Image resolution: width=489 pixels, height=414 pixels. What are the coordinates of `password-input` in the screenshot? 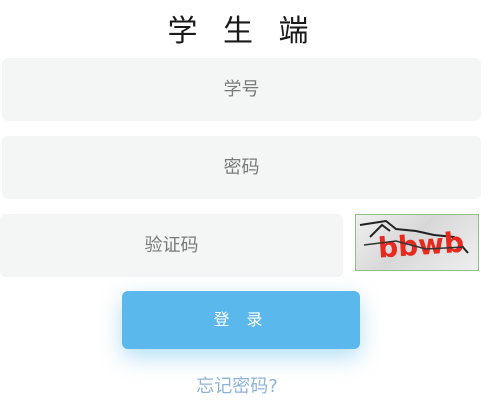 It's located at (241, 167).